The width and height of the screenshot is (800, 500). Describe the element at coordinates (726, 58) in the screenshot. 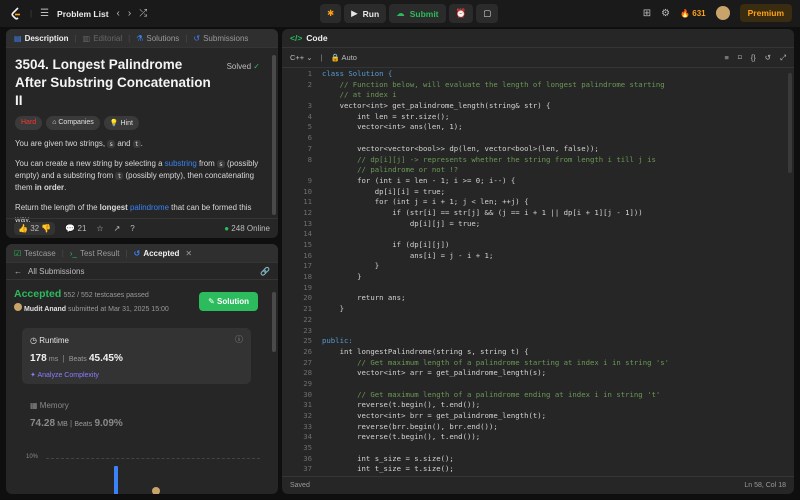

I see `format-icon: ≡` at that location.